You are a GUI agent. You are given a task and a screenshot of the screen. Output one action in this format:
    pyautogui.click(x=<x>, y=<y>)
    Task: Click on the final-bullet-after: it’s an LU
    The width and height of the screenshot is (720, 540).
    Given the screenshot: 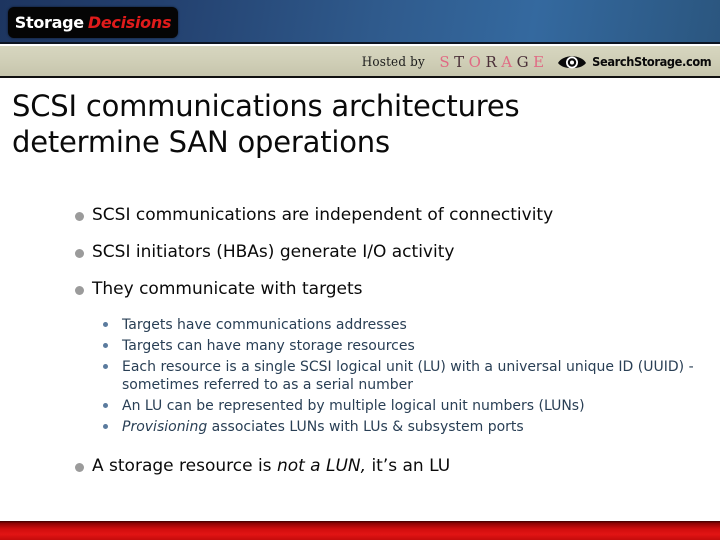 What is the action you would take?
    pyautogui.click(x=408, y=466)
    